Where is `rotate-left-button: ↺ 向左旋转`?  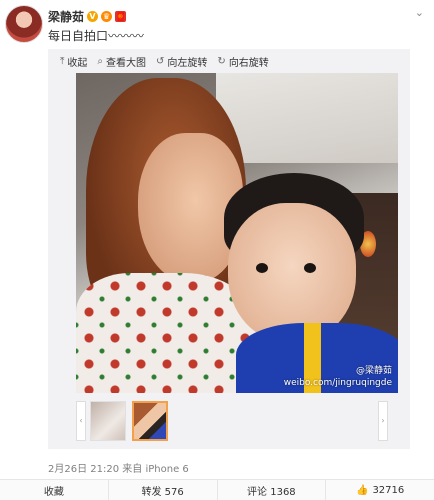 rotate-left-button: ↺ 向左旋转 is located at coordinates (181, 61).